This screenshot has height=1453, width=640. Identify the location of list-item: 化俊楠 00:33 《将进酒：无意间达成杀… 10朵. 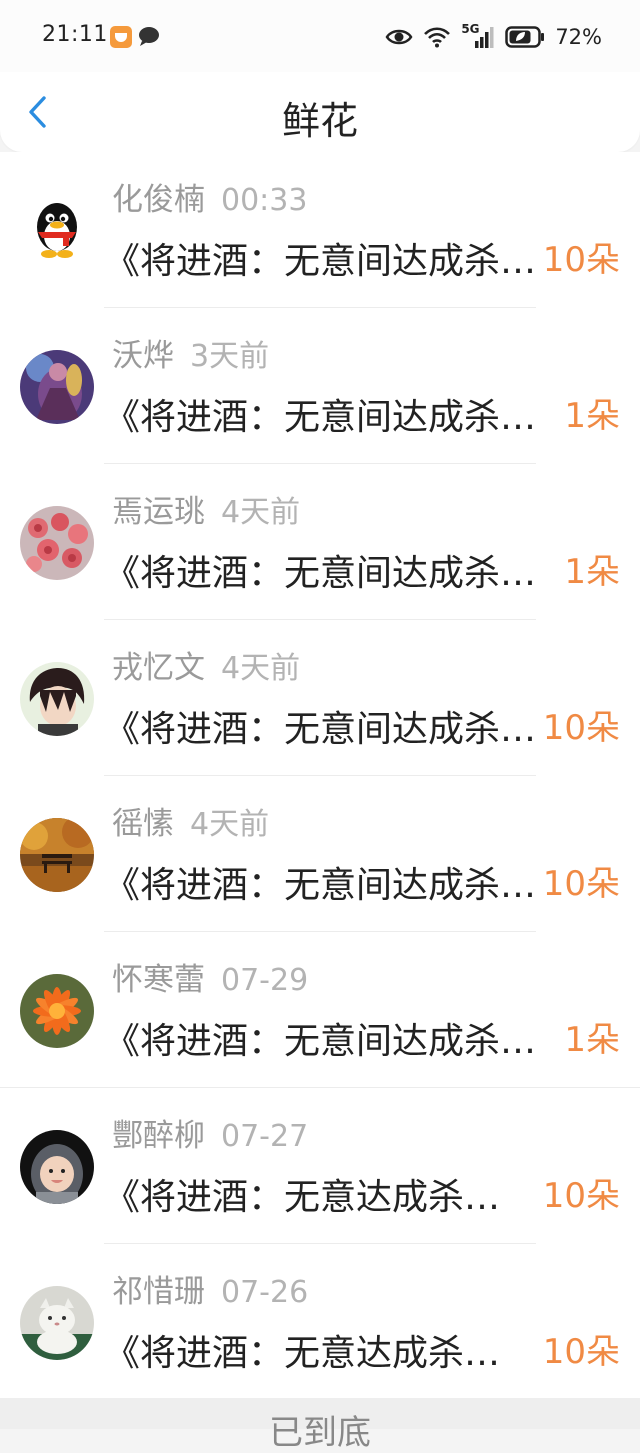
(320, 230).